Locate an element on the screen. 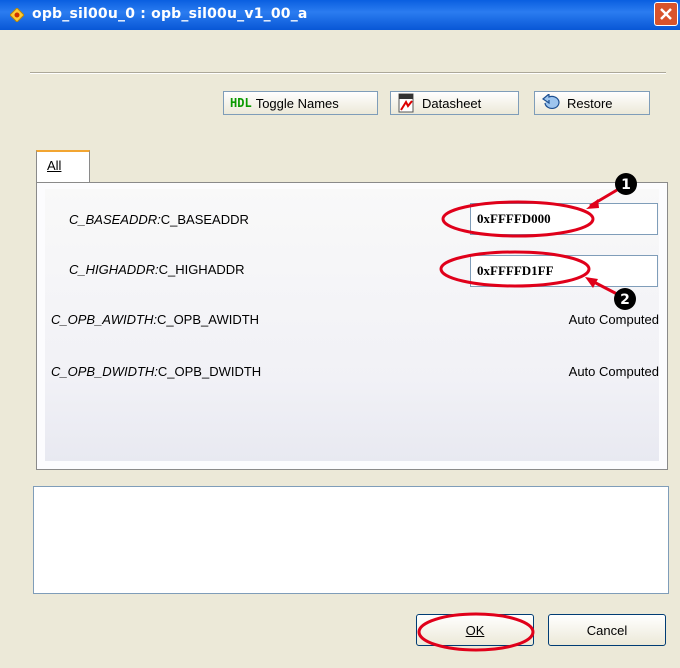  param-row-baseaddr: C_BASEADDR:C_BASEADDR 0xFFFFD000 is located at coordinates (357, 220).